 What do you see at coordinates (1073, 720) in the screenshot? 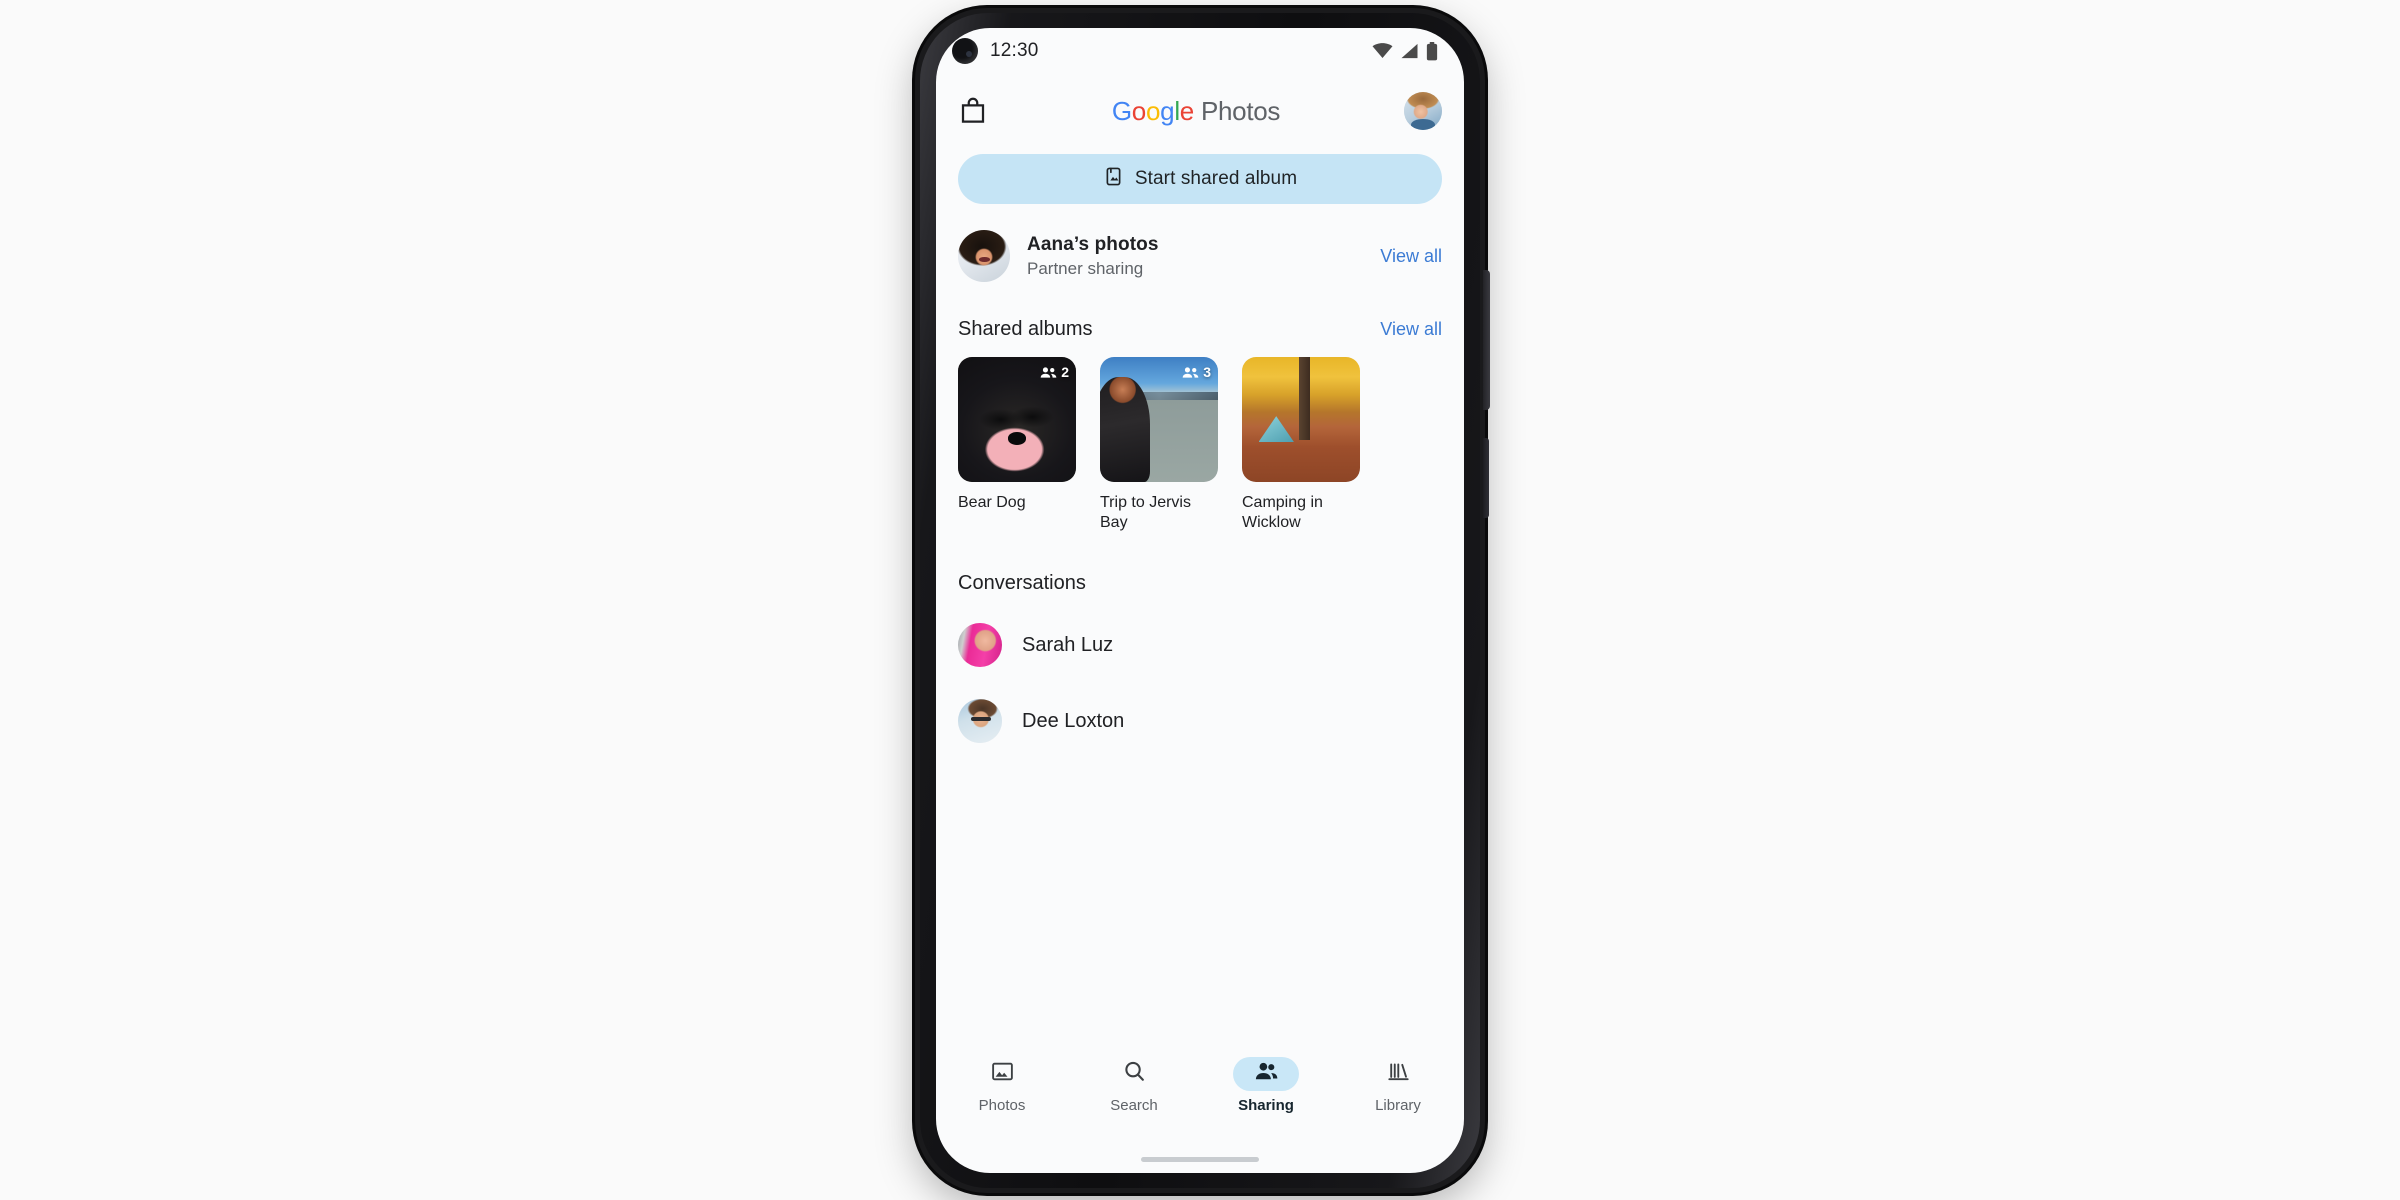
I see `conversation-name: Dee Loxton` at bounding box center [1073, 720].